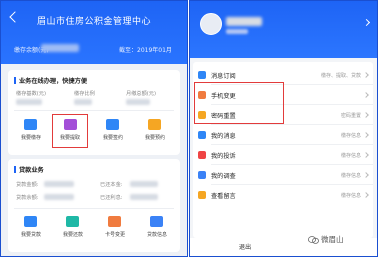 The width and height of the screenshot is (378, 257). Describe the element at coordinates (283, 175) in the screenshot. I see `settings-row: 我的调查 缴存信息` at that location.